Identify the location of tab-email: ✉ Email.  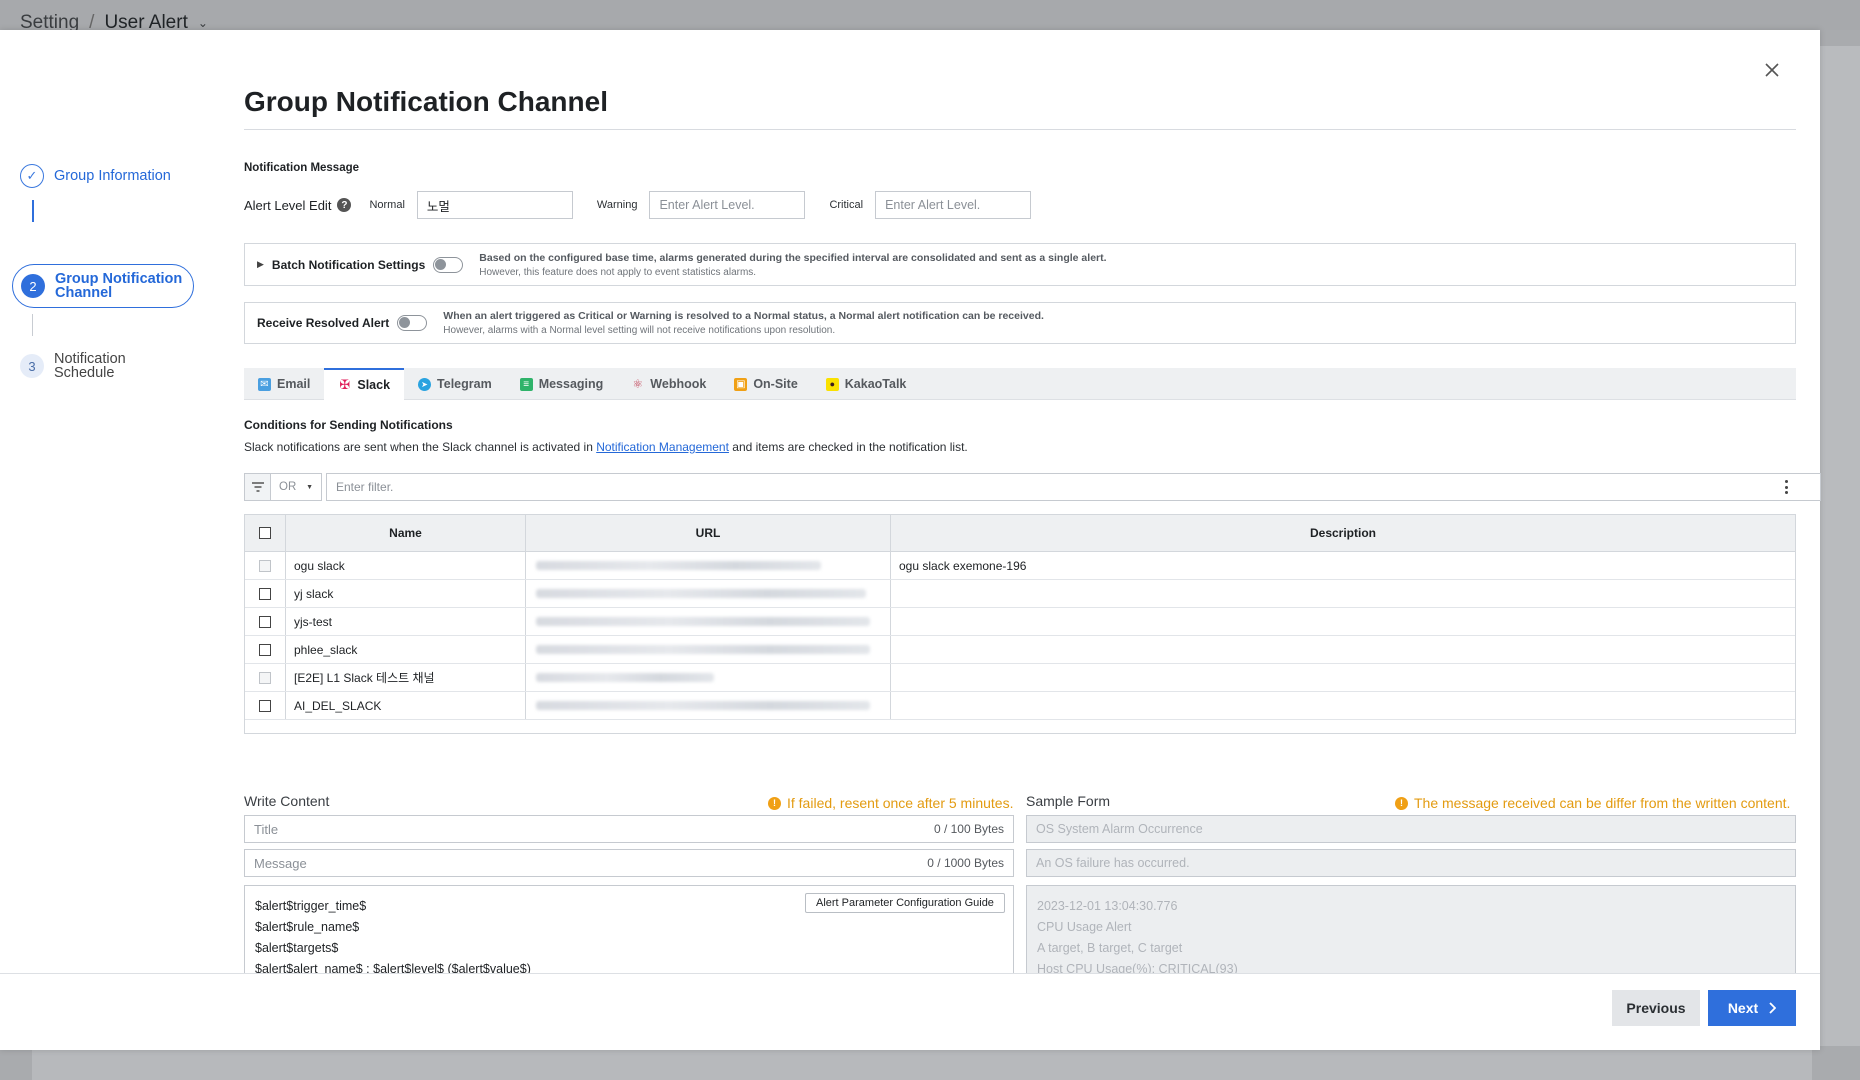
(284, 384).